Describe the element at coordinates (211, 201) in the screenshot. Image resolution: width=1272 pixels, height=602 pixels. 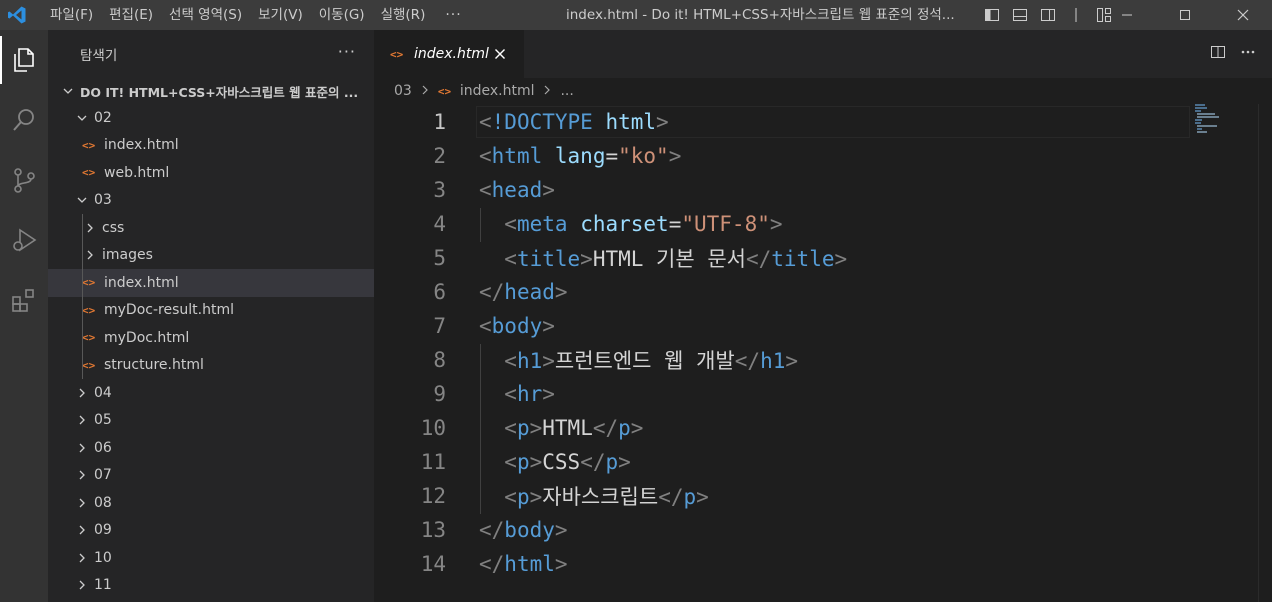
I see `folder-03: 03` at that location.